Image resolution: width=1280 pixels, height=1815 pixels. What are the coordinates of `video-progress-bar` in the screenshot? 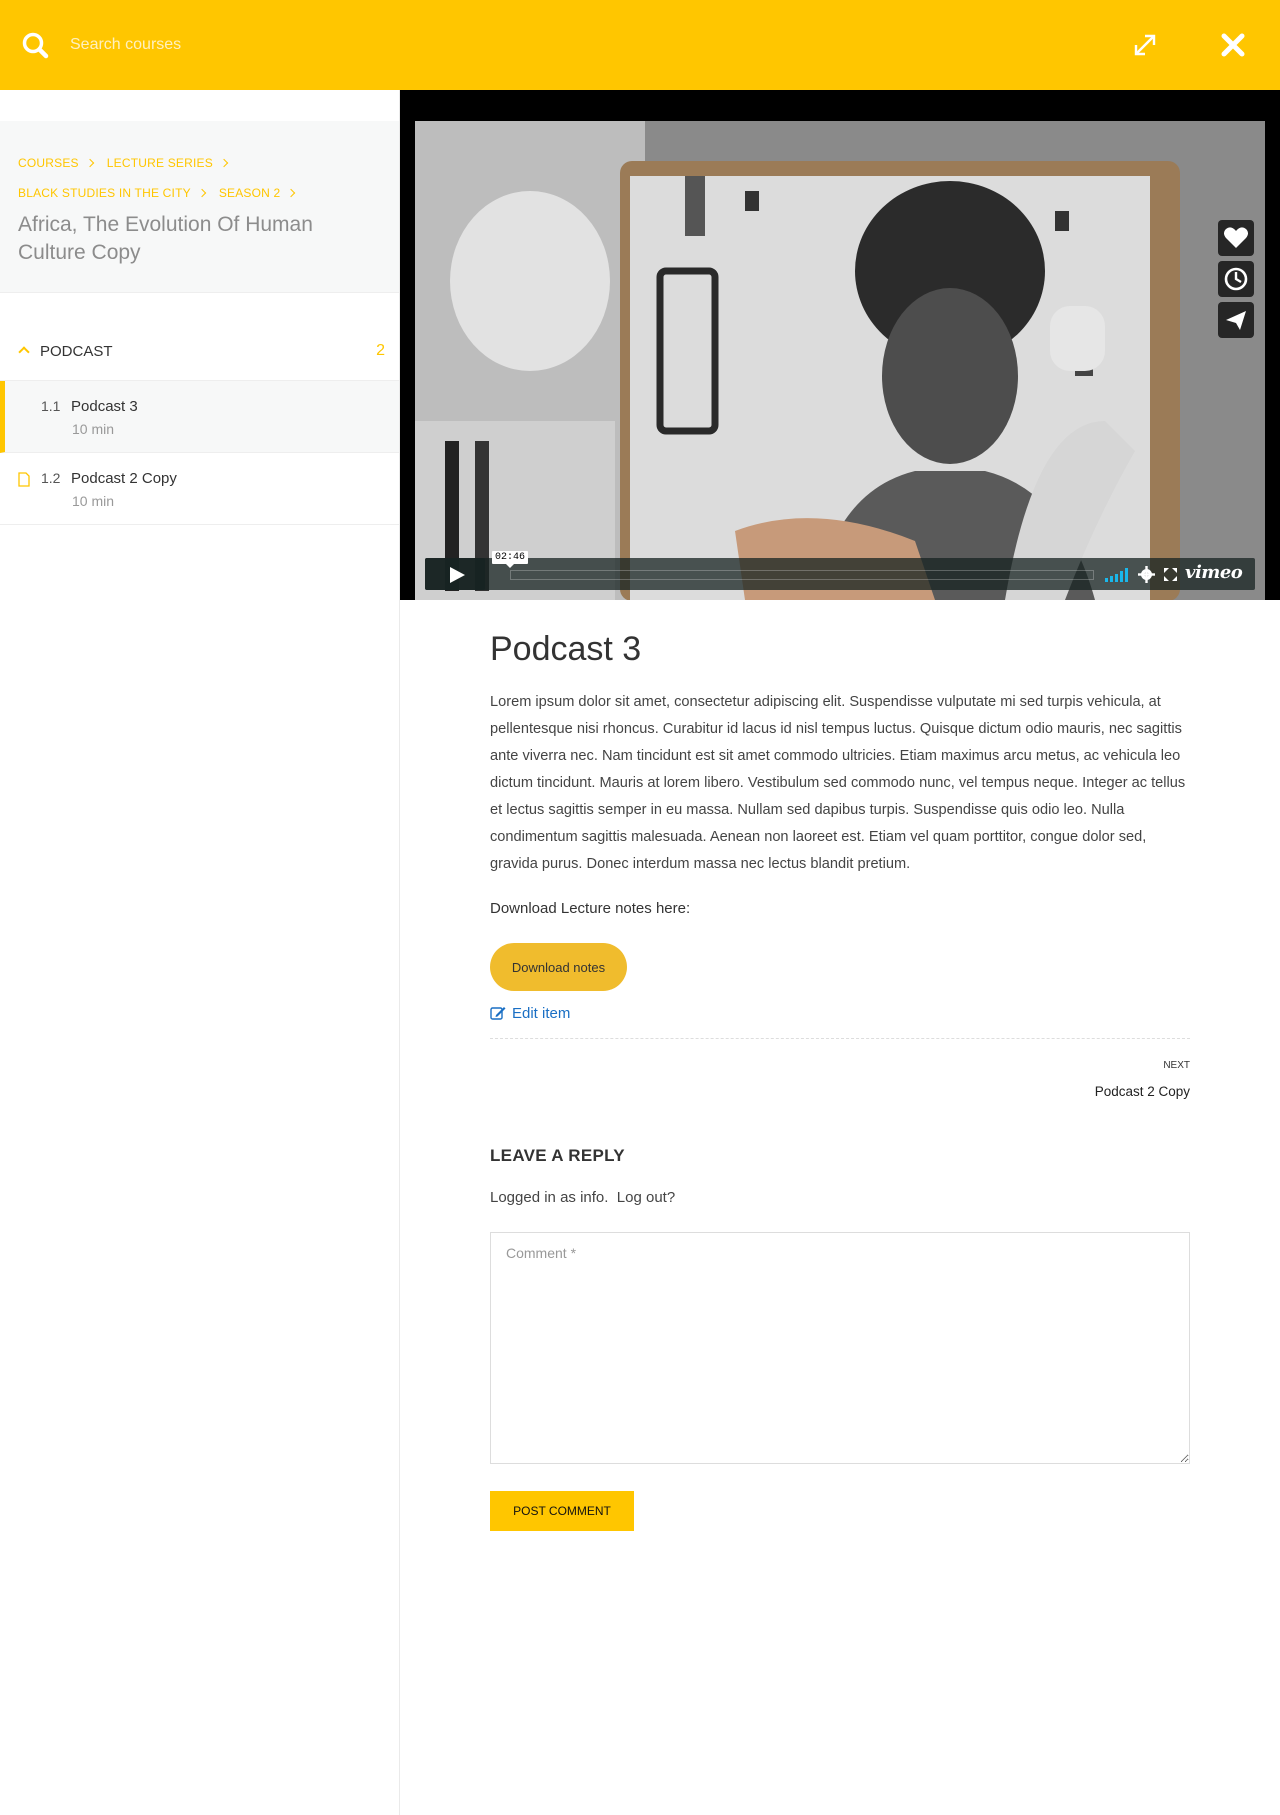 It's located at (802, 575).